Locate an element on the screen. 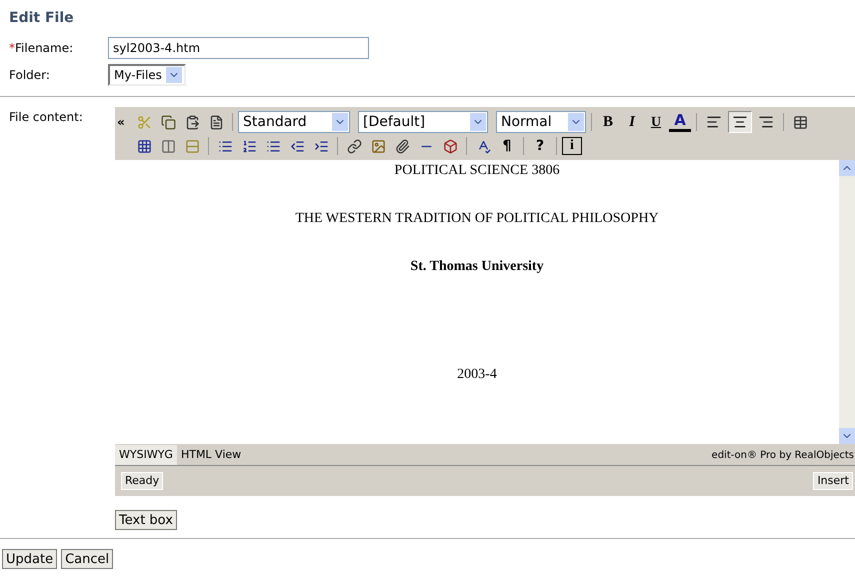 This screenshot has height=585, width=855. bold-button: B is located at coordinates (608, 122).